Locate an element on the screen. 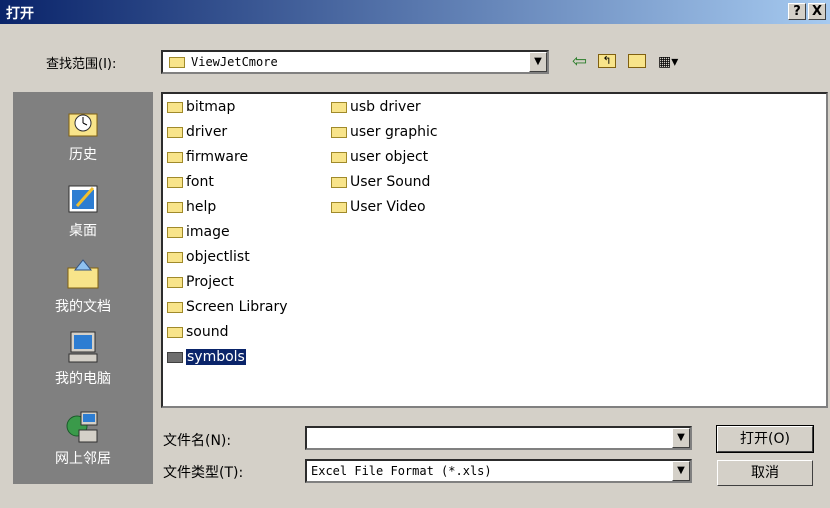 This screenshot has height=508, width=830. list-item: user graphic is located at coordinates (384, 132).